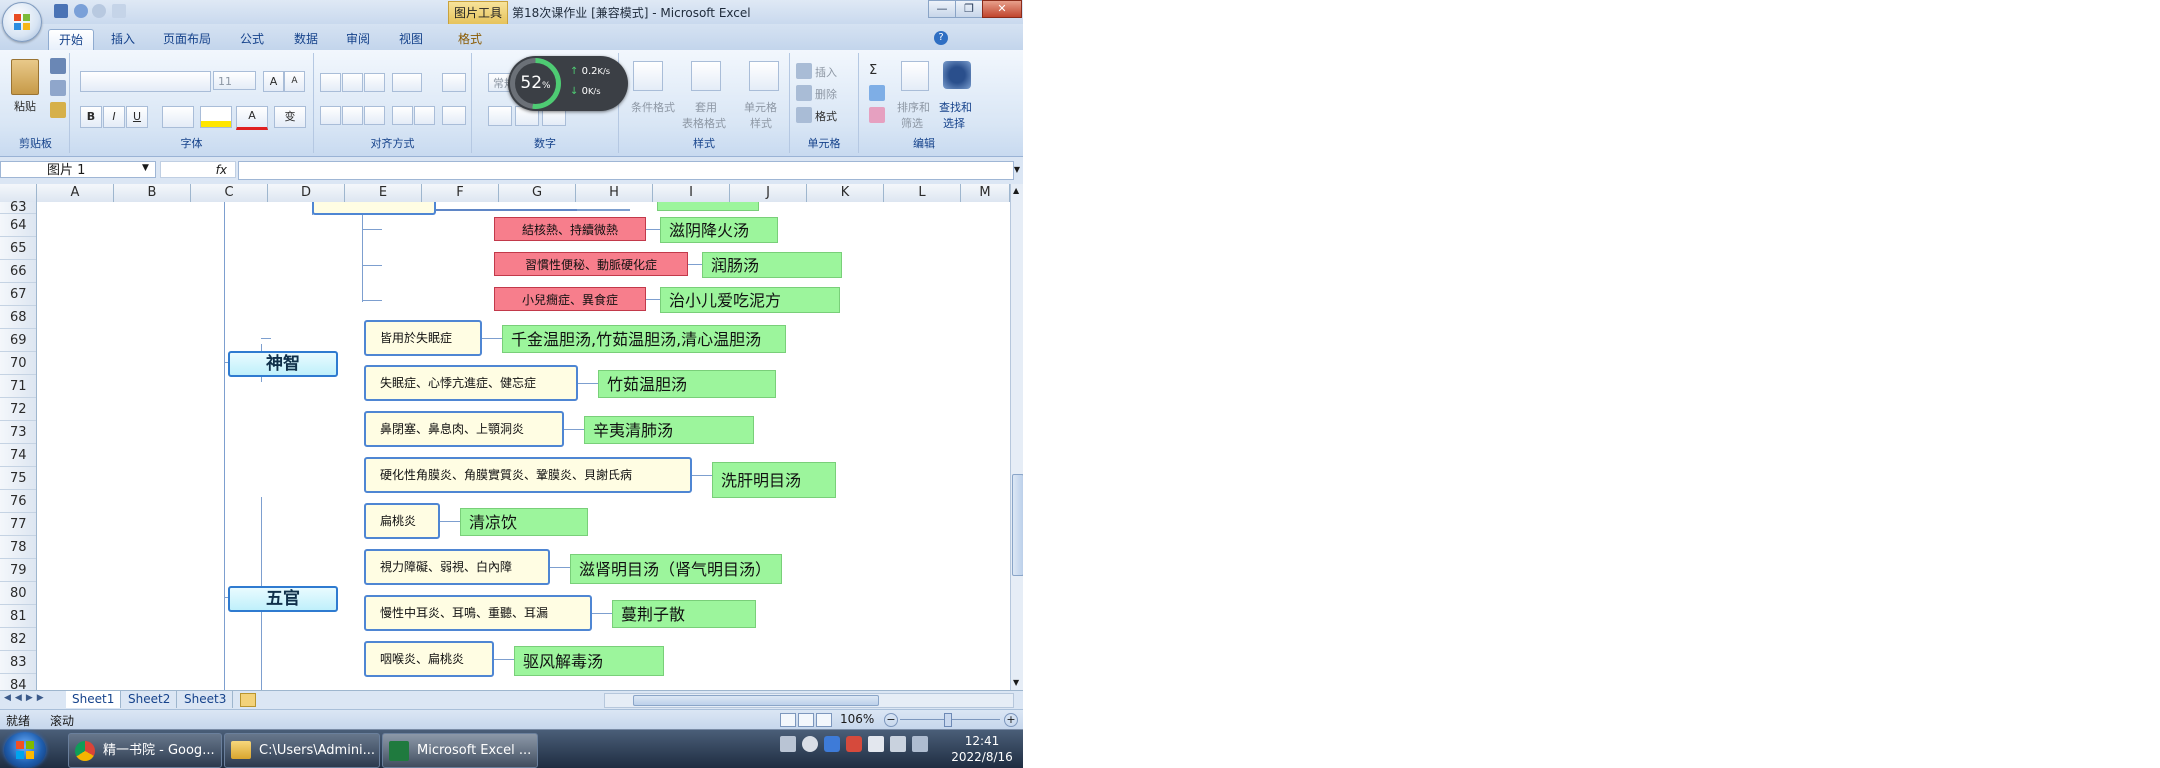 Image resolution: width=2160 pixels, height=768 pixels. What do you see at coordinates (423, 338) in the screenshot?
I see `mindmap-sub-node: 皆用於失眠症` at bounding box center [423, 338].